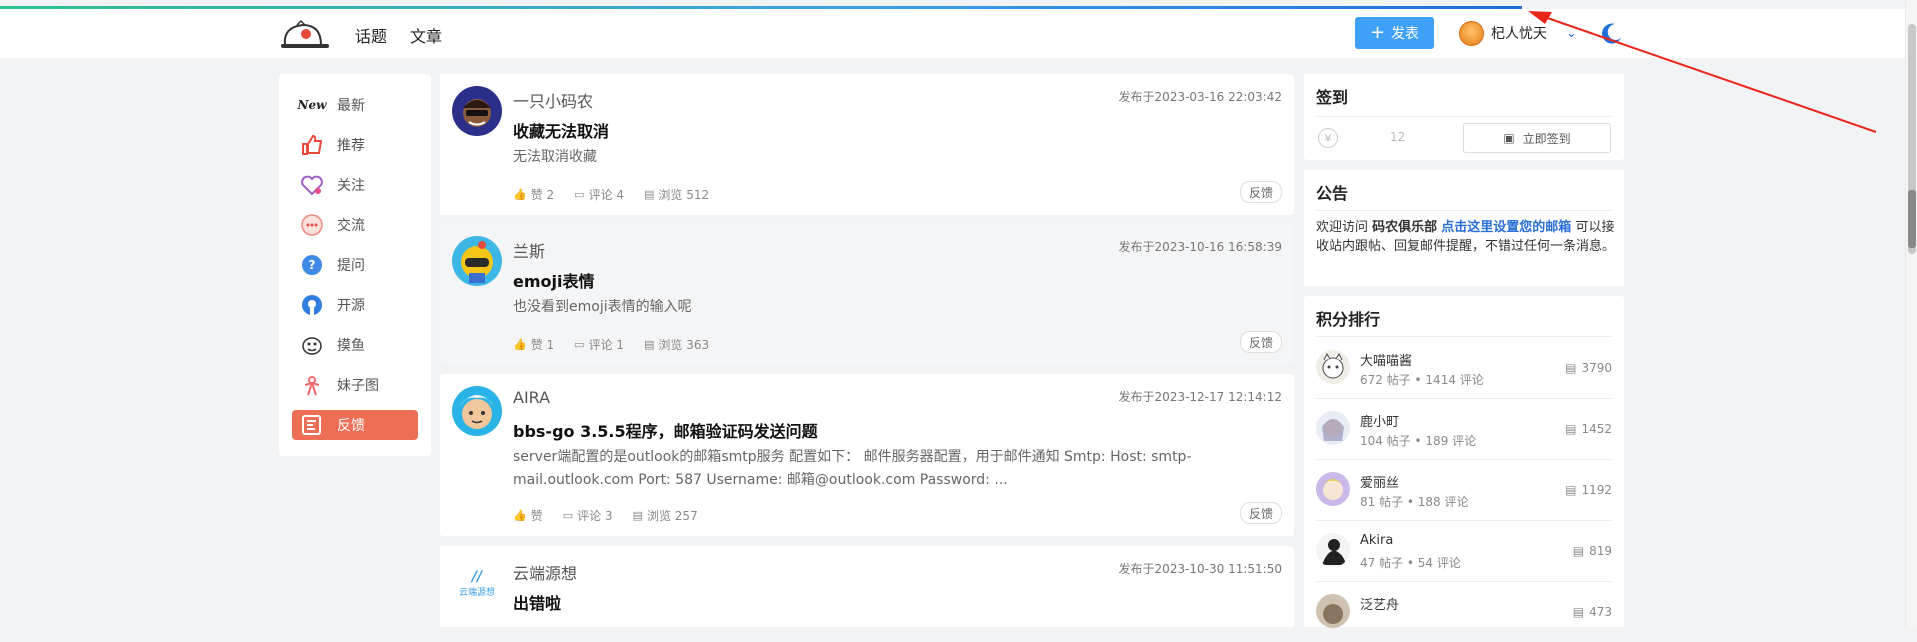  I want to click on comment-count: ▭ 评论 1, so click(599, 344).